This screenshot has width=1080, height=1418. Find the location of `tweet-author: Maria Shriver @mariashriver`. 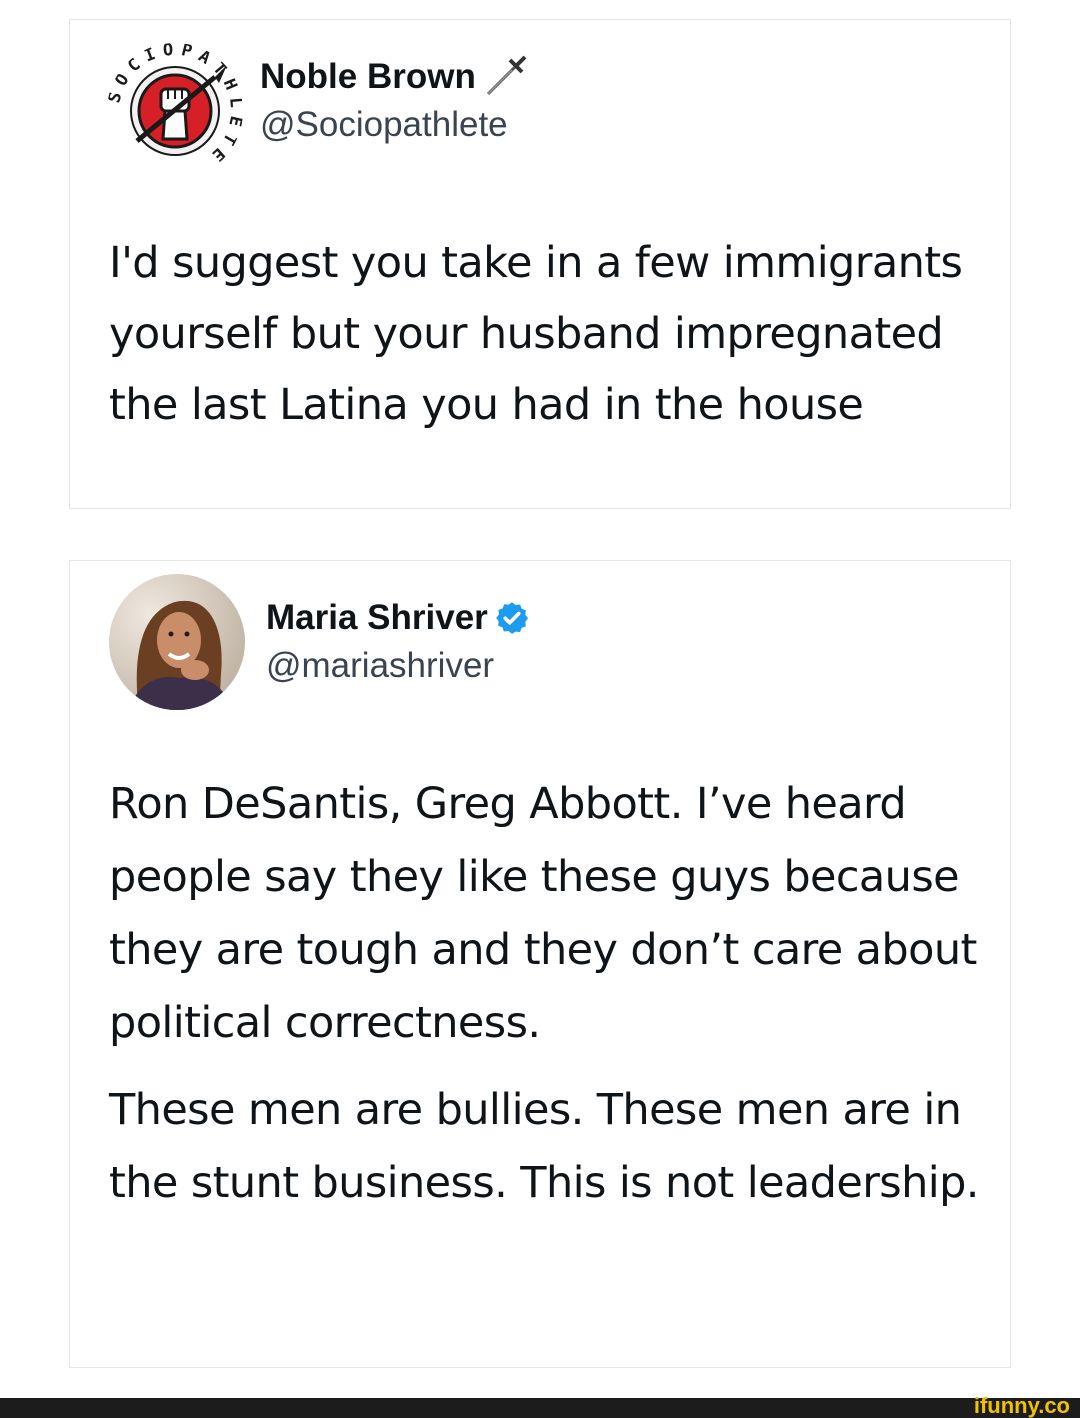

tweet-author: Maria Shriver @mariashriver is located at coordinates (398, 643).